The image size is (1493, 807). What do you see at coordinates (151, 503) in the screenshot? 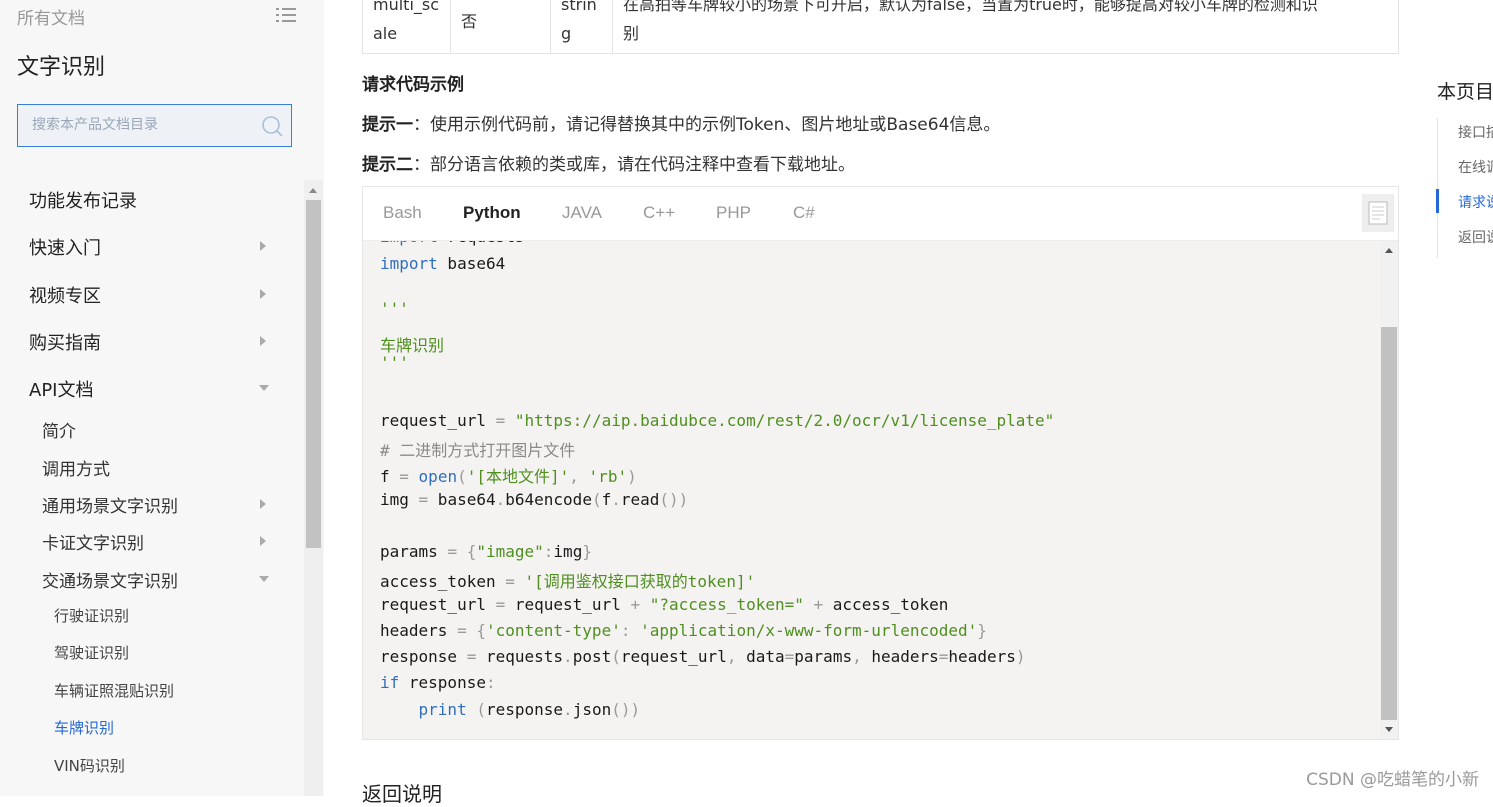
I see `nav-item-general-ocr: 通用场景文字识别` at bounding box center [151, 503].